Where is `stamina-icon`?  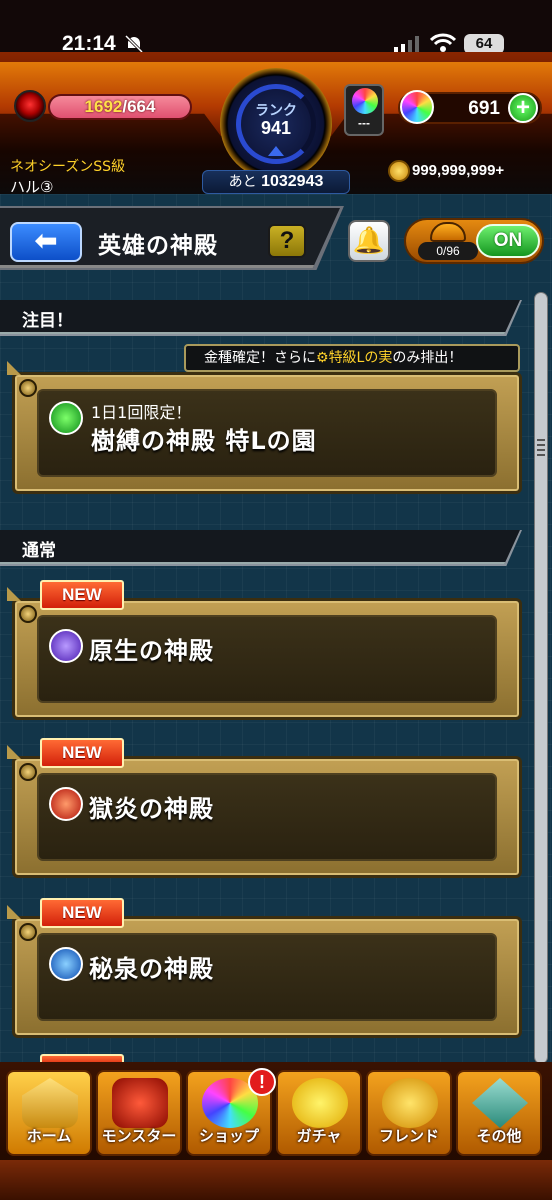 stamina-icon is located at coordinates (30, 106).